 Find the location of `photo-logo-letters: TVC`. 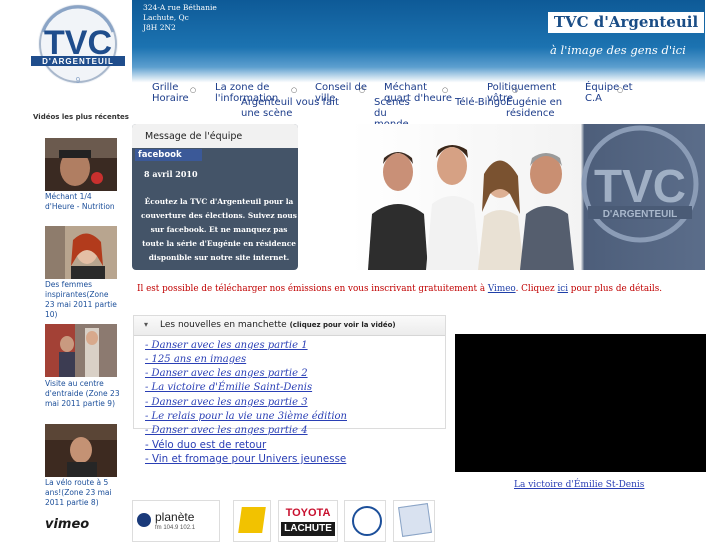

photo-logo-letters: TVC is located at coordinates (640, 186).